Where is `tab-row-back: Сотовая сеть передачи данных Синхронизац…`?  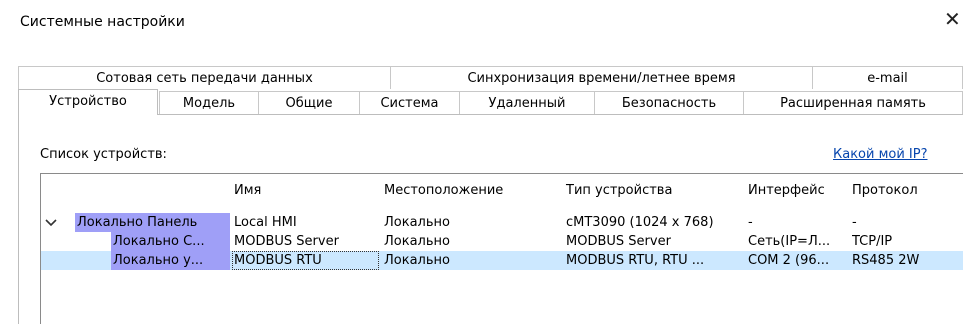 tab-row-back: Сотовая сеть передачи данных Синхронизац… is located at coordinates (490, 78).